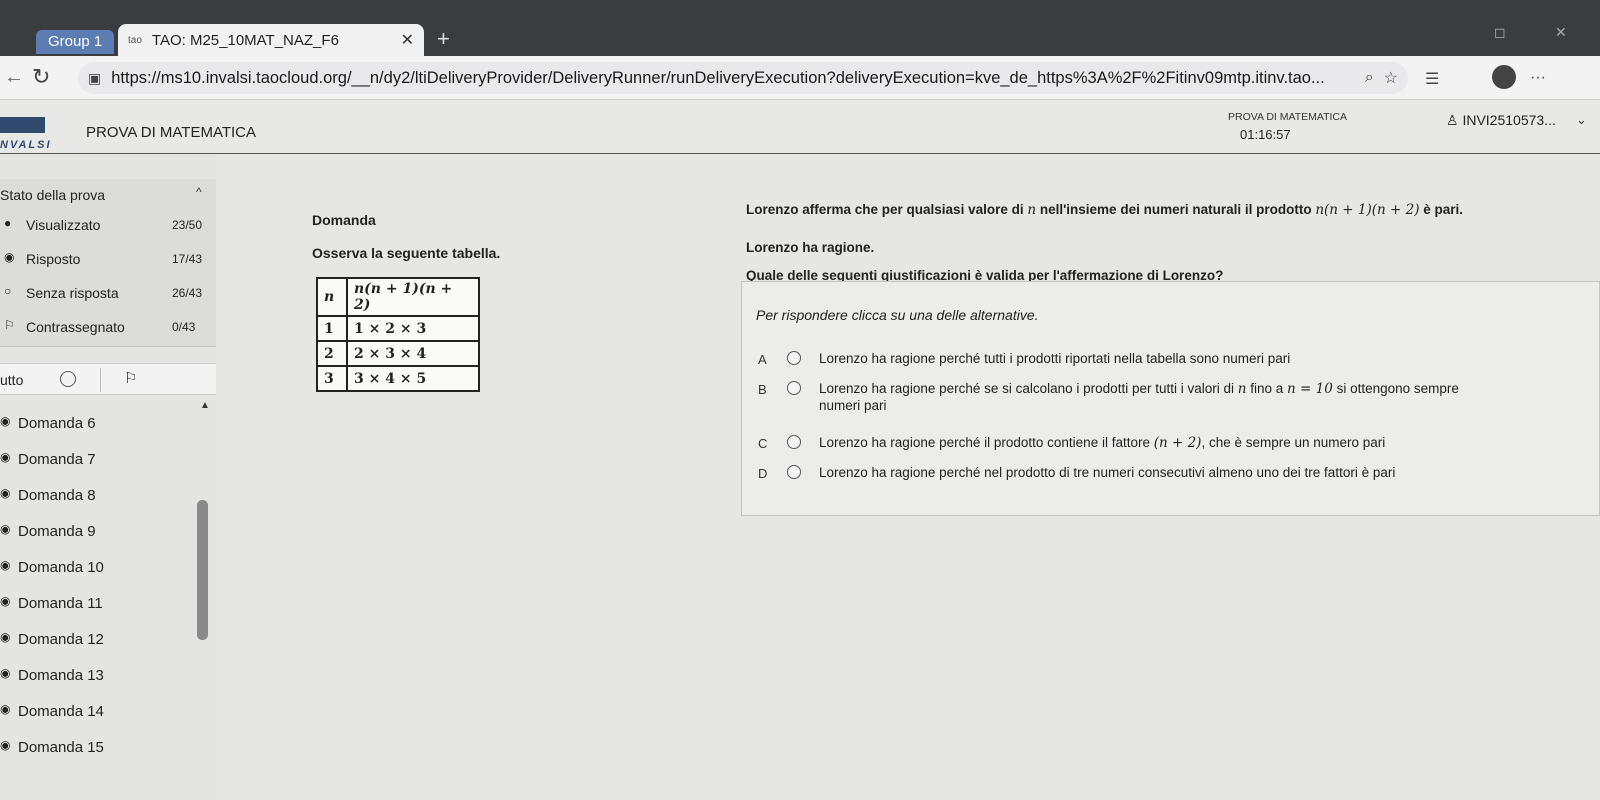  Describe the element at coordinates (199, 192) in the screenshot. I see `collapse-caret-icon: ^` at that location.